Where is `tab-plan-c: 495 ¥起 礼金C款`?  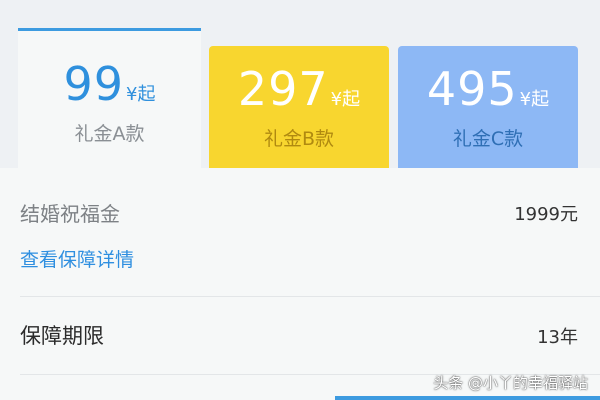 tab-plan-c: 495 ¥起 礼金C款 is located at coordinates (488, 107).